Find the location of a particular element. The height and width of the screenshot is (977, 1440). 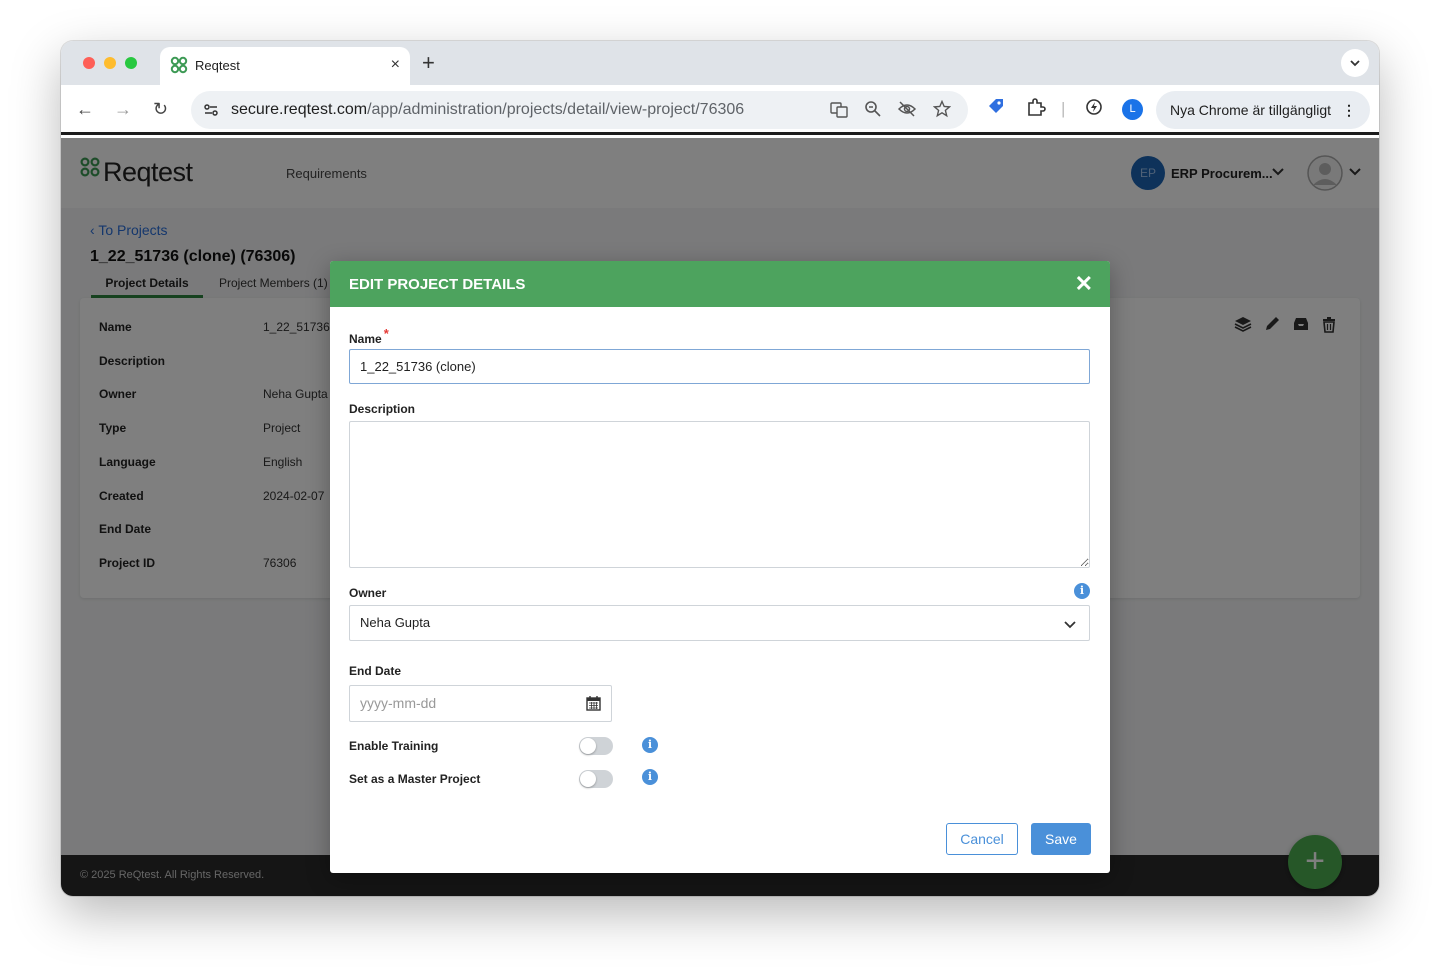

url-host: secure.reqtest.com is located at coordinates (299, 109).